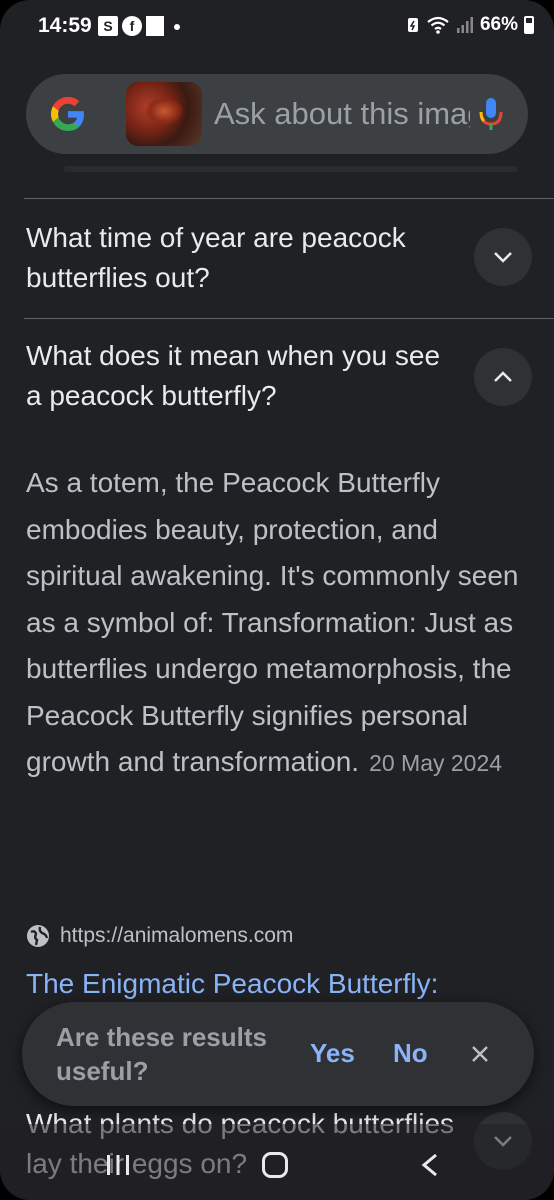 This screenshot has width=554, height=1200. Describe the element at coordinates (155, 26) in the screenshot. I see `square-notification-icon` at that location.